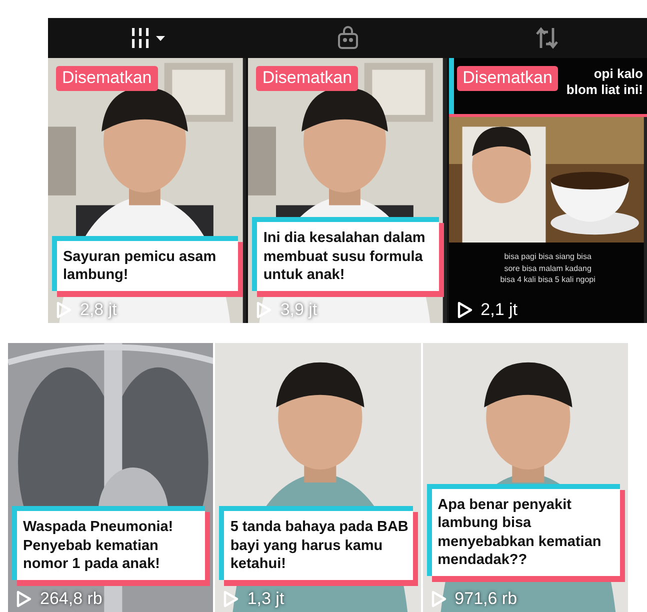 Image resolution: width=647 pixels, height=612 pixels. Describe the element at coordinates (604, 90) in the screenshot. I see `caption-text: blom liat ini!` at that location.